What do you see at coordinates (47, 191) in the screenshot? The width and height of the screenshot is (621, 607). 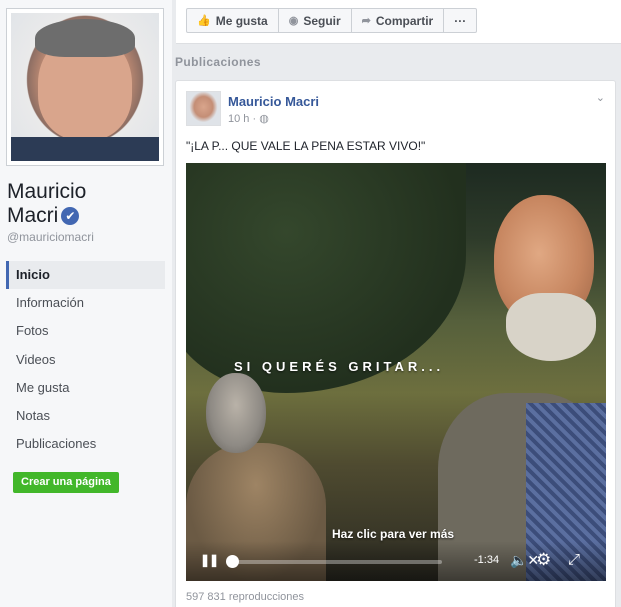 I see `page-name-line1: Mauricio` at bounding box center [47, 191].